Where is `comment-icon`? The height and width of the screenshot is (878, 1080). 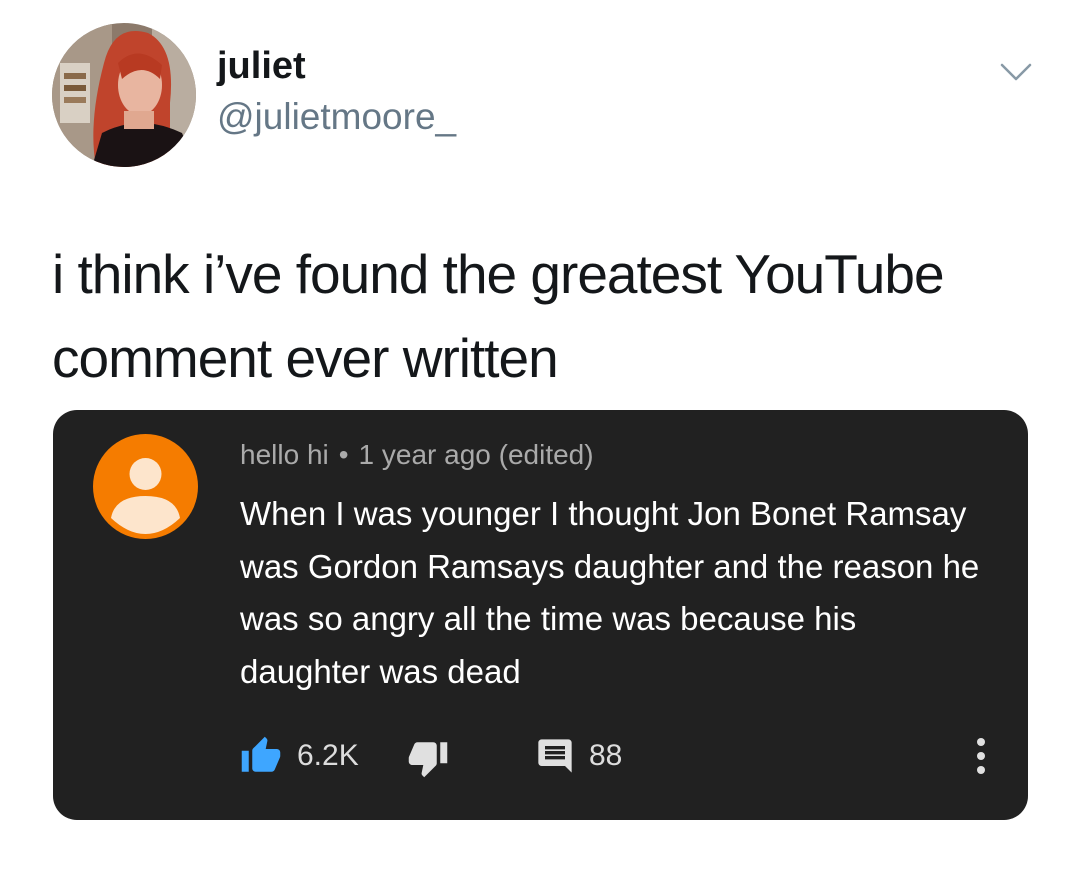
comment-icon is located at coordinates (555, 756).